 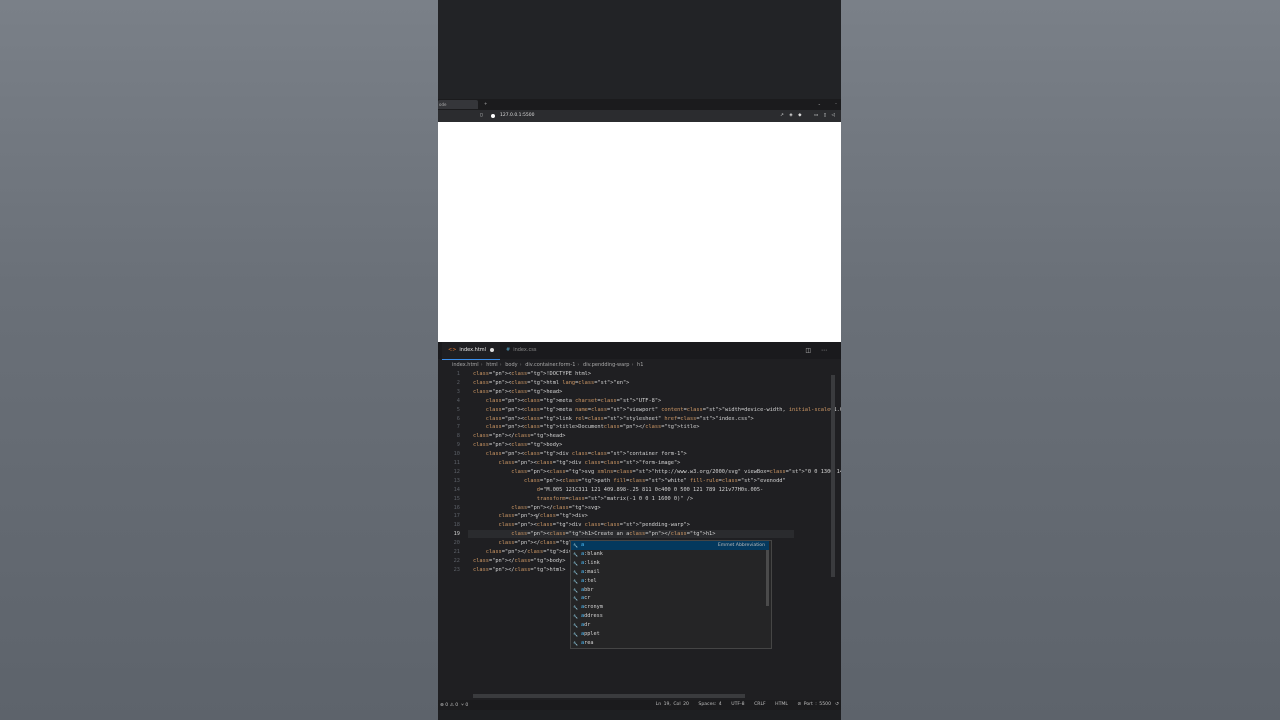 What do you see at coordinates (670, 643) in the screenshot?
I see `autocomplete-item: 🔧 area` at bounding box center [670, 643].